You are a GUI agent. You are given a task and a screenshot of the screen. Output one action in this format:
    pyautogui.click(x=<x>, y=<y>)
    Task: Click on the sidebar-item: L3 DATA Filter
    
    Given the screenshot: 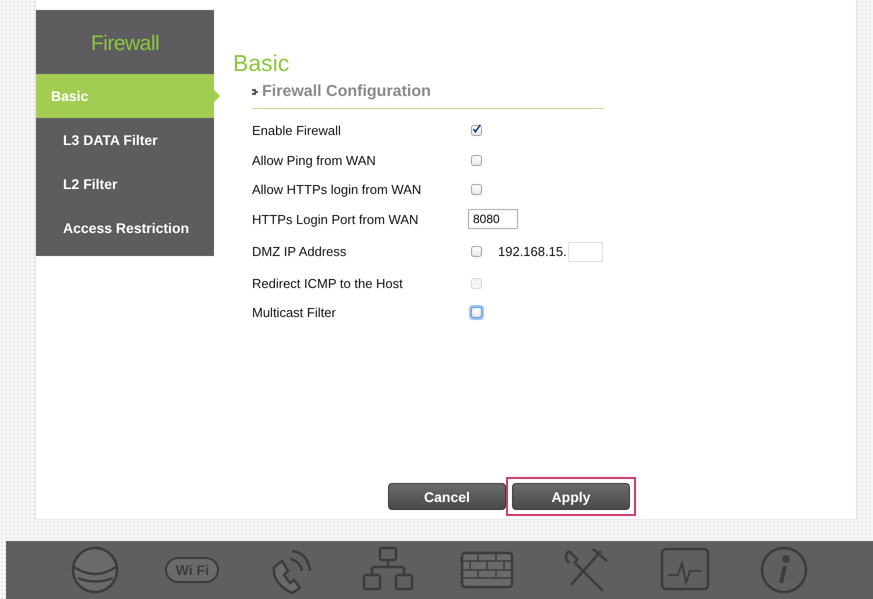 What is the action you would take?
    pyautogui.click(x=125, y=140)
    